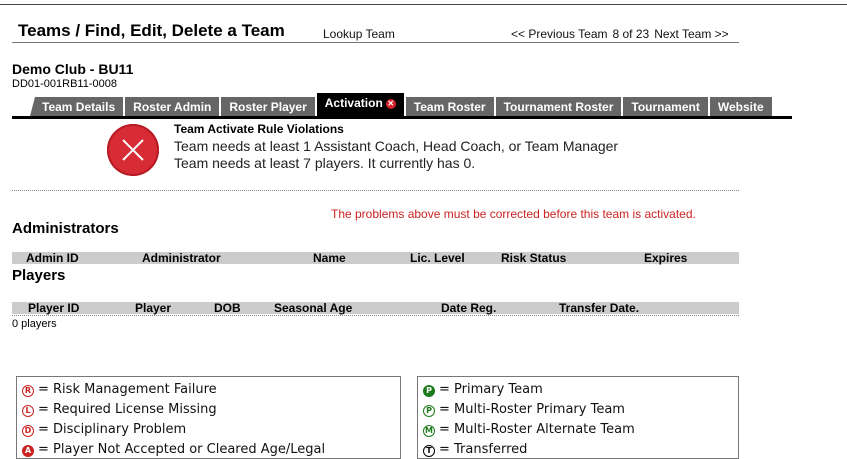 This screenshot has width=847, height=459. I want to click on column-header: Expires, so click(665, 258).